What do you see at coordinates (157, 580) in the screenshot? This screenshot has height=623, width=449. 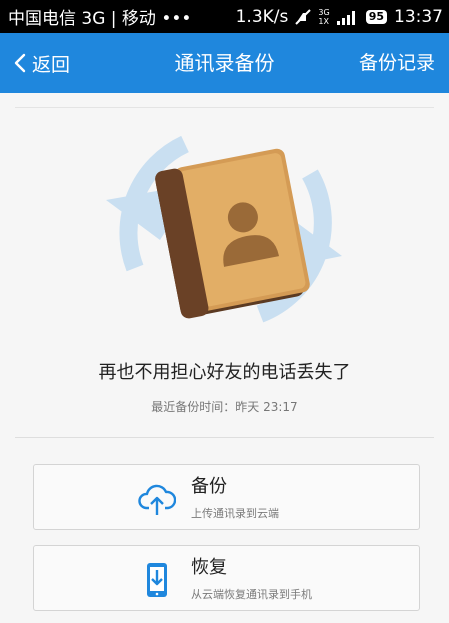 I see `phone-download-icon` at bounding box center [157, 580].